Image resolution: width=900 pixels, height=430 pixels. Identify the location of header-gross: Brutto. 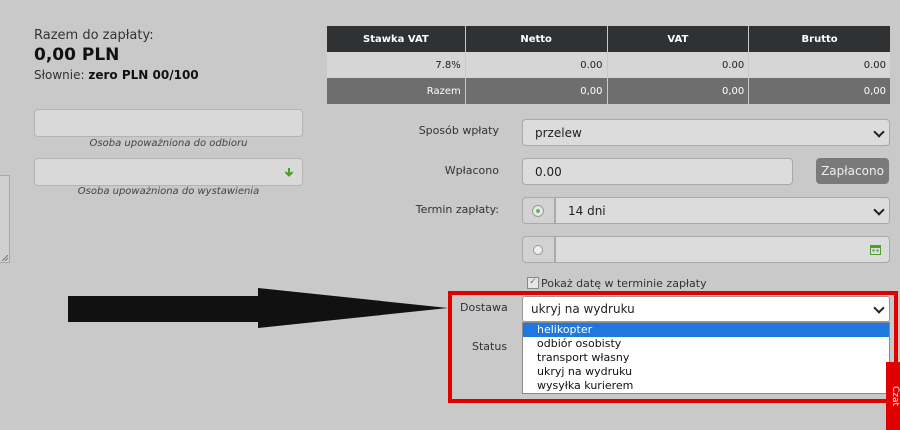
(819, 39).